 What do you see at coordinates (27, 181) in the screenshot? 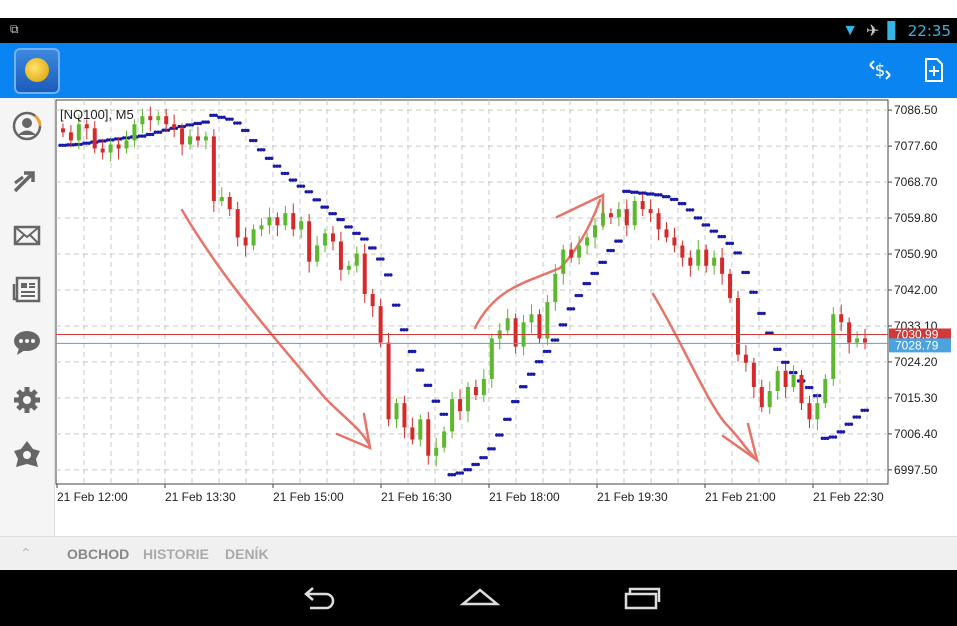
I see `trade-icon` at bounding box center [27, 181].